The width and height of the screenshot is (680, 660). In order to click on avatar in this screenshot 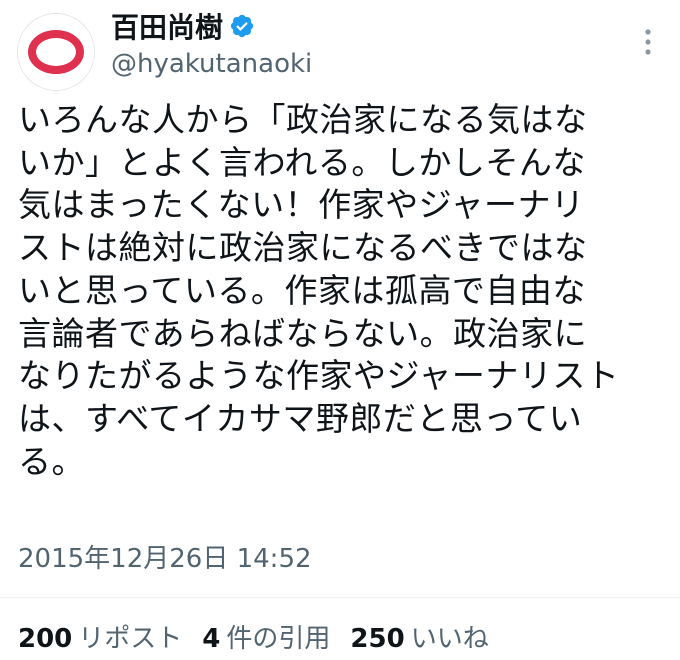, I will do `click(56, 52)`.